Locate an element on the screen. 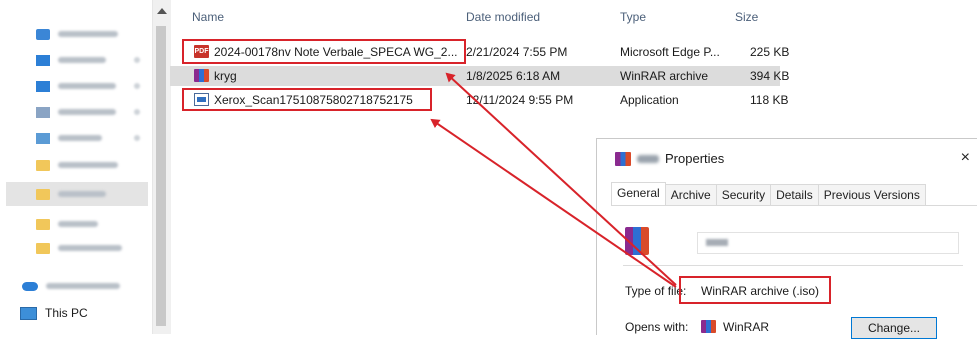 This screenshot has height=339, width=977. tab-previous-versions: Previous Versions is located at coordinates (871, 194).